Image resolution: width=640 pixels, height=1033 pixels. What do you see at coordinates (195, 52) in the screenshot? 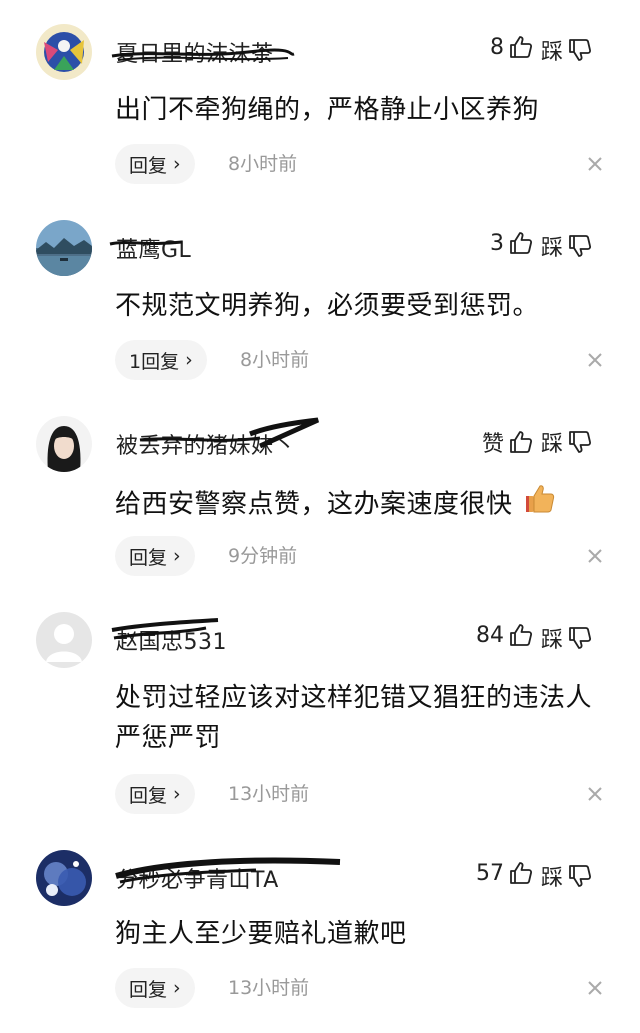
I see `username: 夏日里的沫沫茶` at bounding box center [195, 52].